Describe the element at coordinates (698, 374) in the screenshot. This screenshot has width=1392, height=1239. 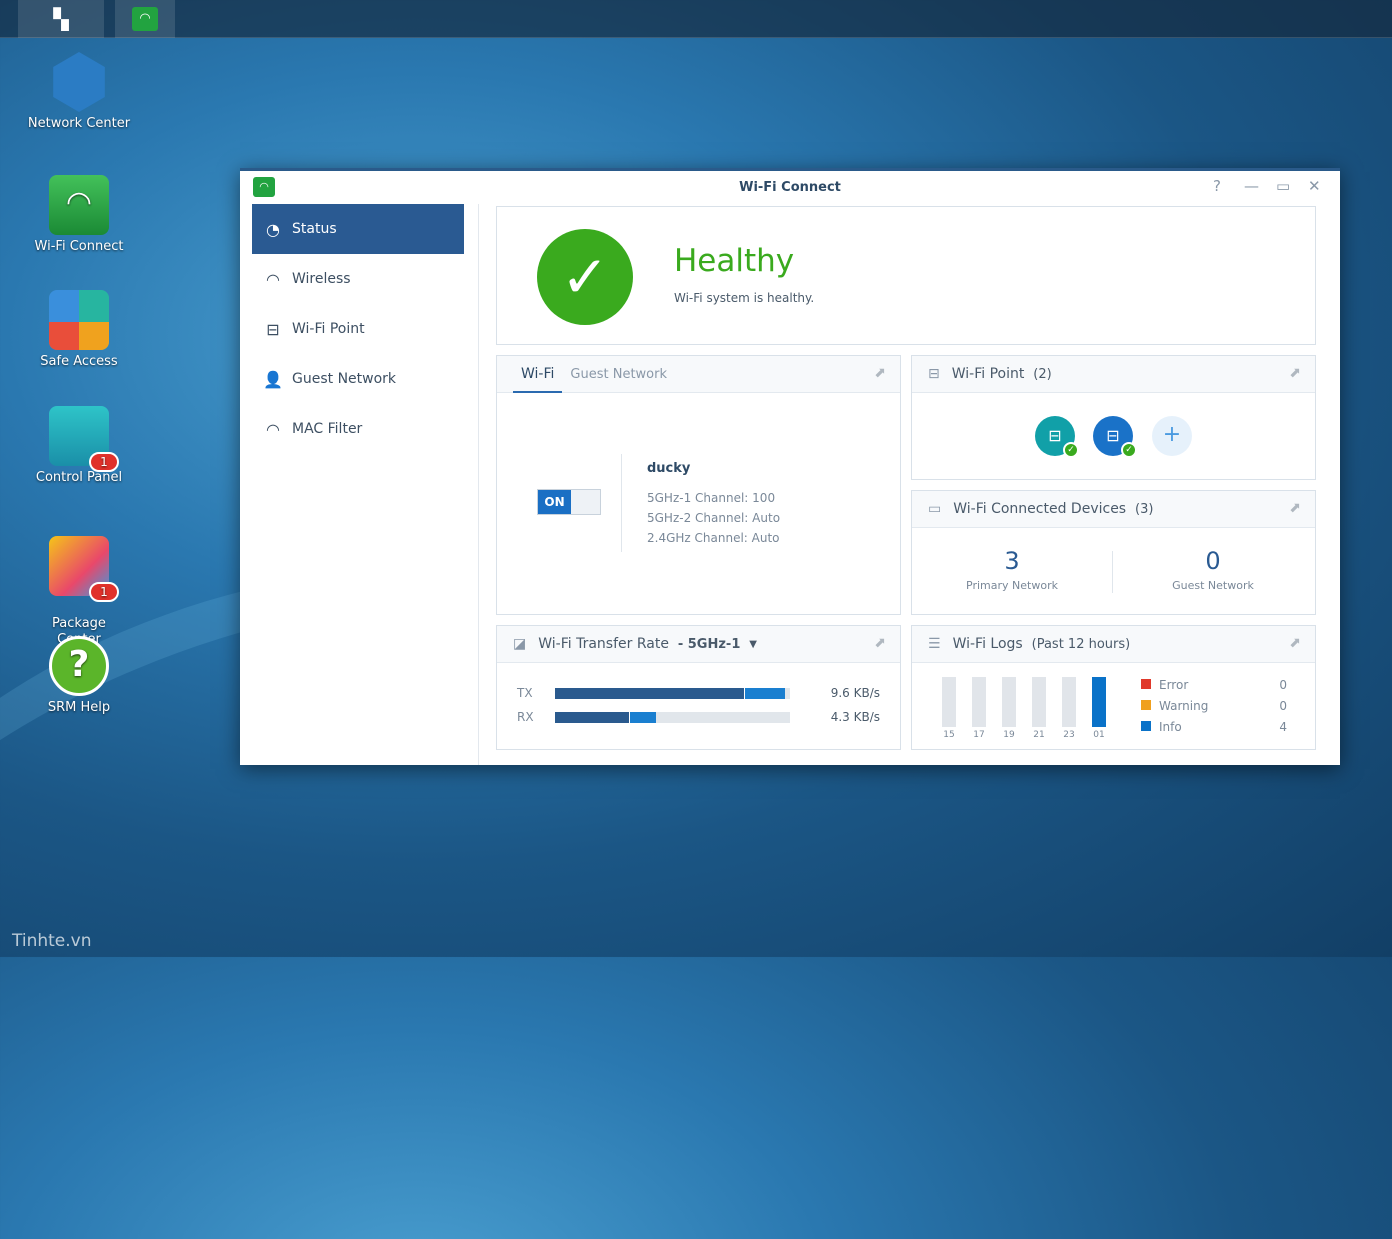
I see `wifi-card-header: Wi-Fi Guest Network` at that location.